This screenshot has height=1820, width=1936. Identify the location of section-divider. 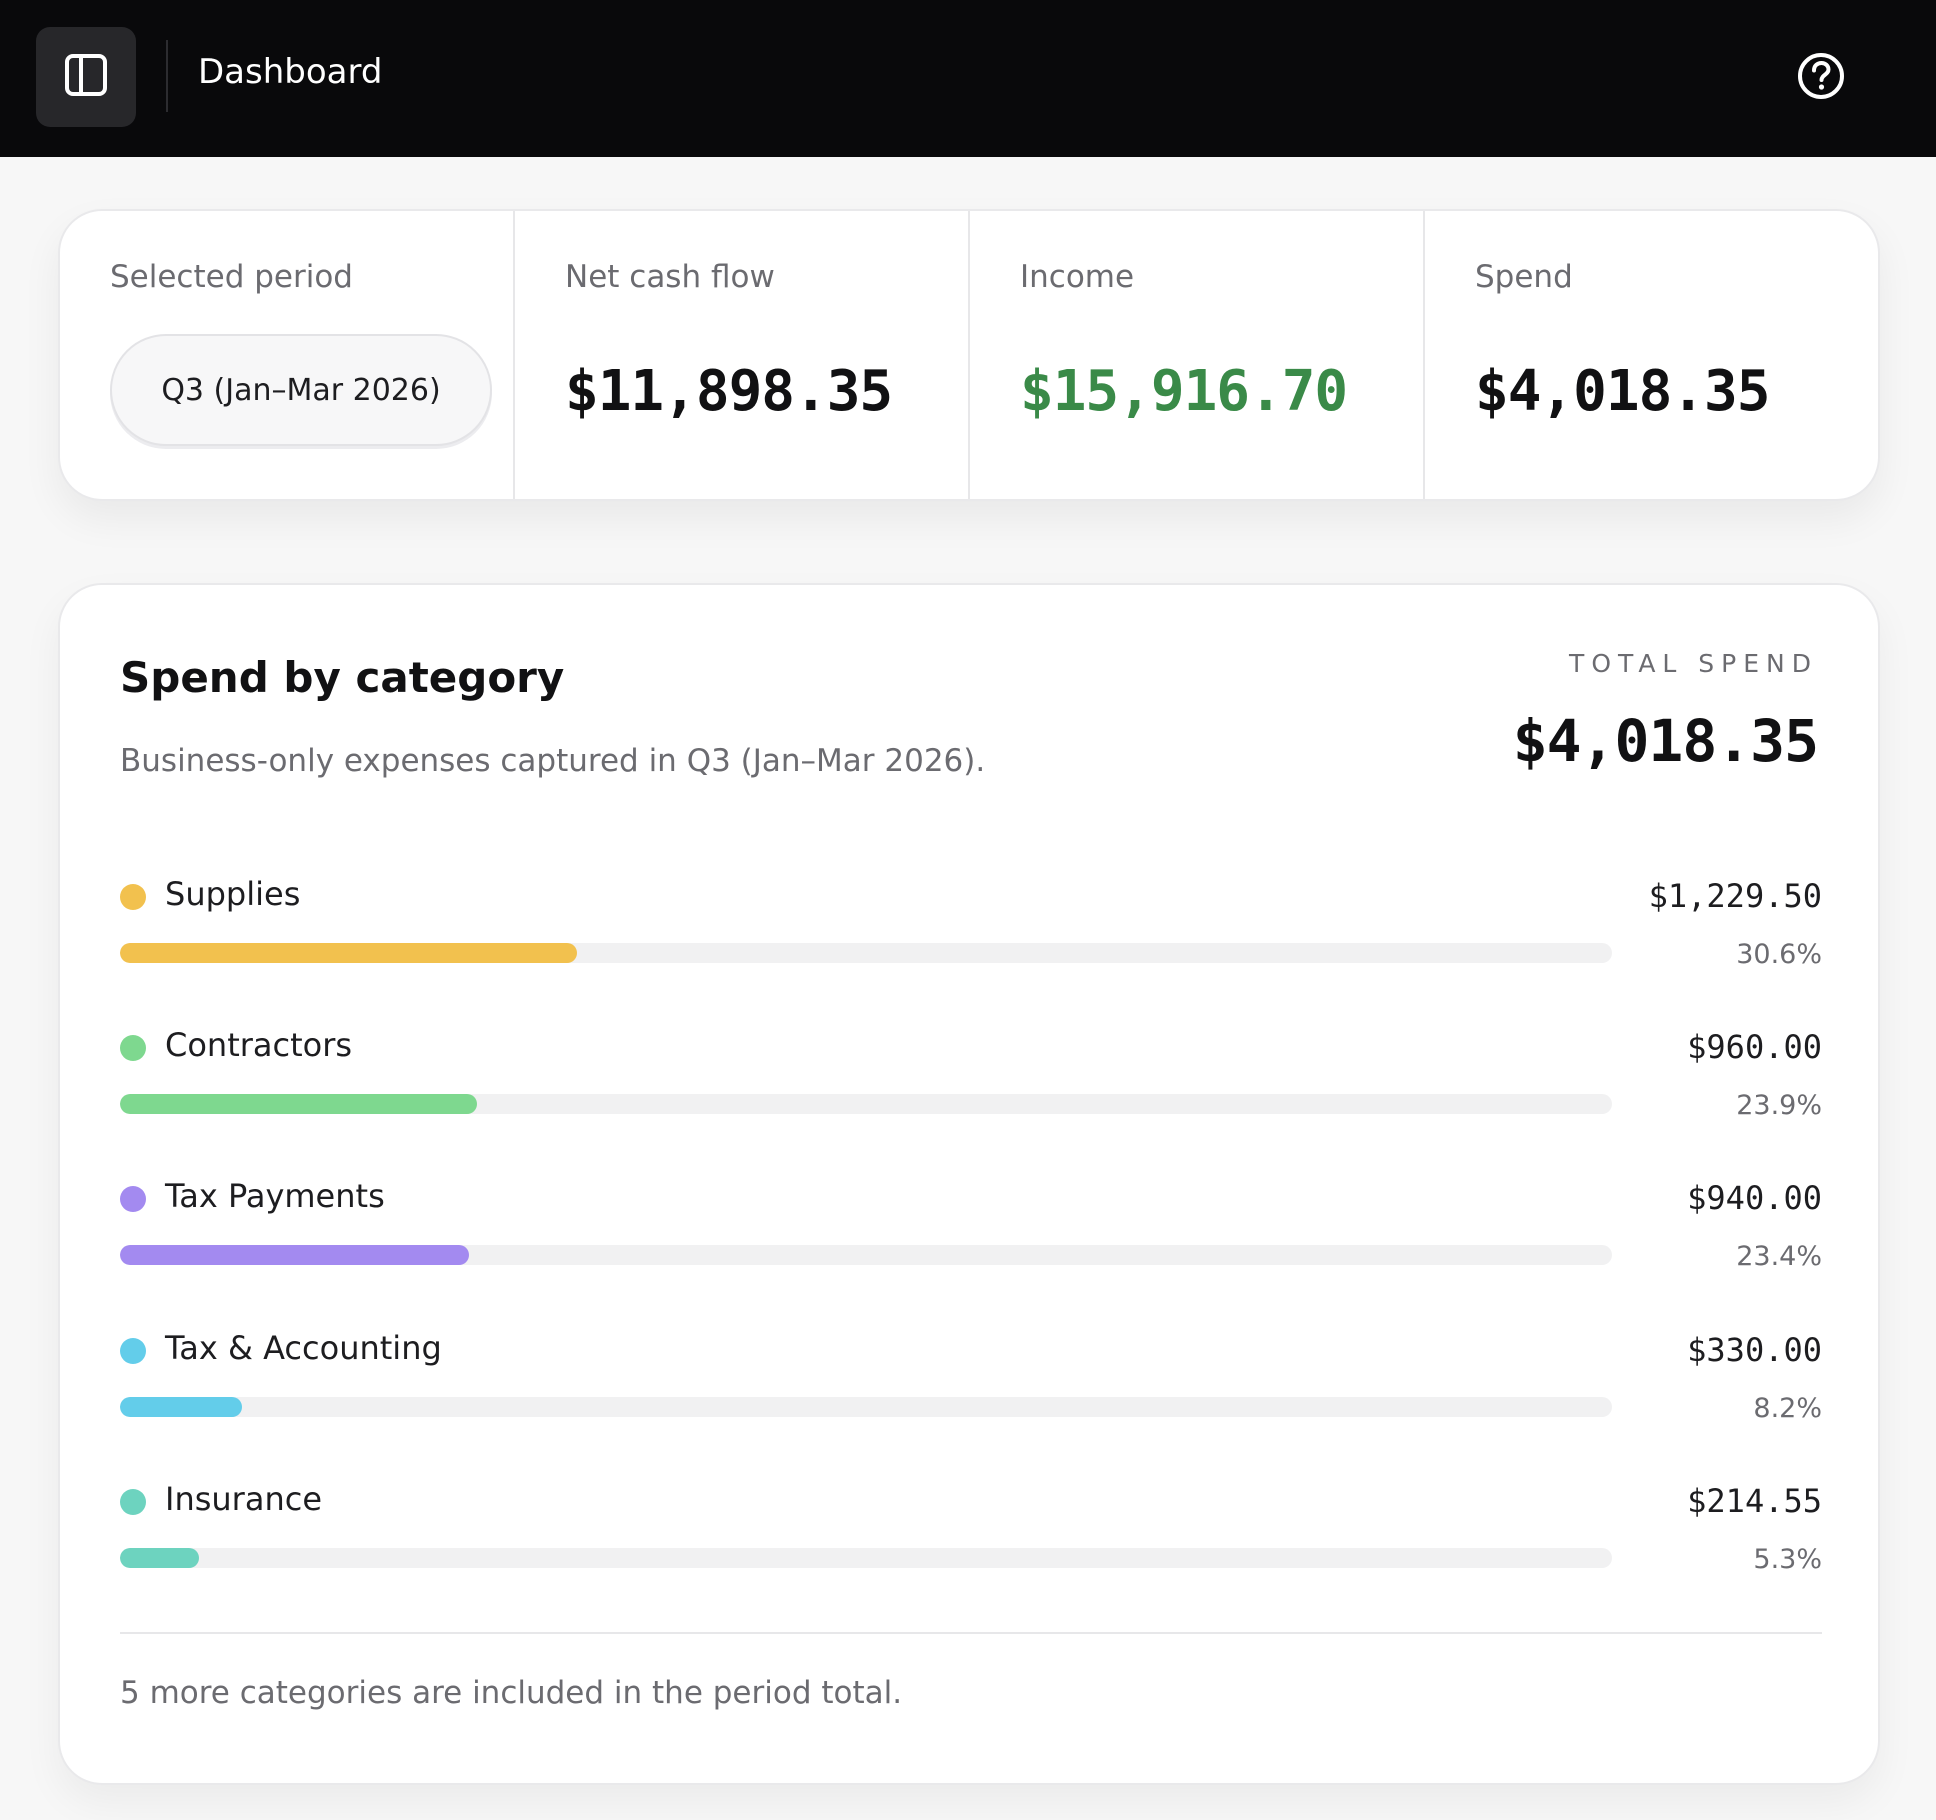
(971, 1633).